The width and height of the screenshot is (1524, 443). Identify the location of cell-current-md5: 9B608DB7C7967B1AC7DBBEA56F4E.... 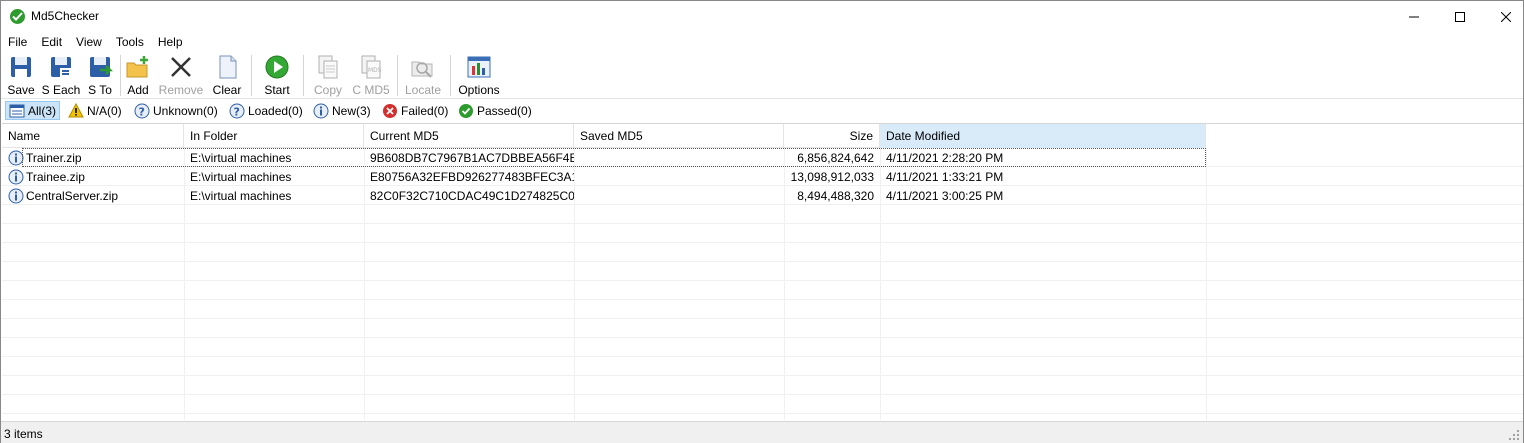
(472, 158).